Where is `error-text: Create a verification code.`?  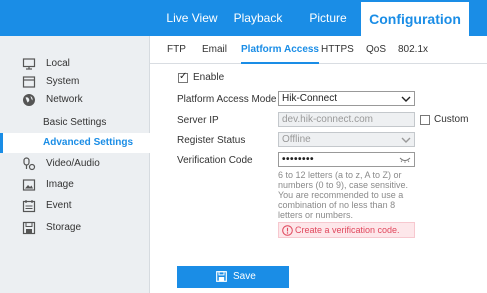 error-text: Create a verification code. is located at coordinates (347, 230).